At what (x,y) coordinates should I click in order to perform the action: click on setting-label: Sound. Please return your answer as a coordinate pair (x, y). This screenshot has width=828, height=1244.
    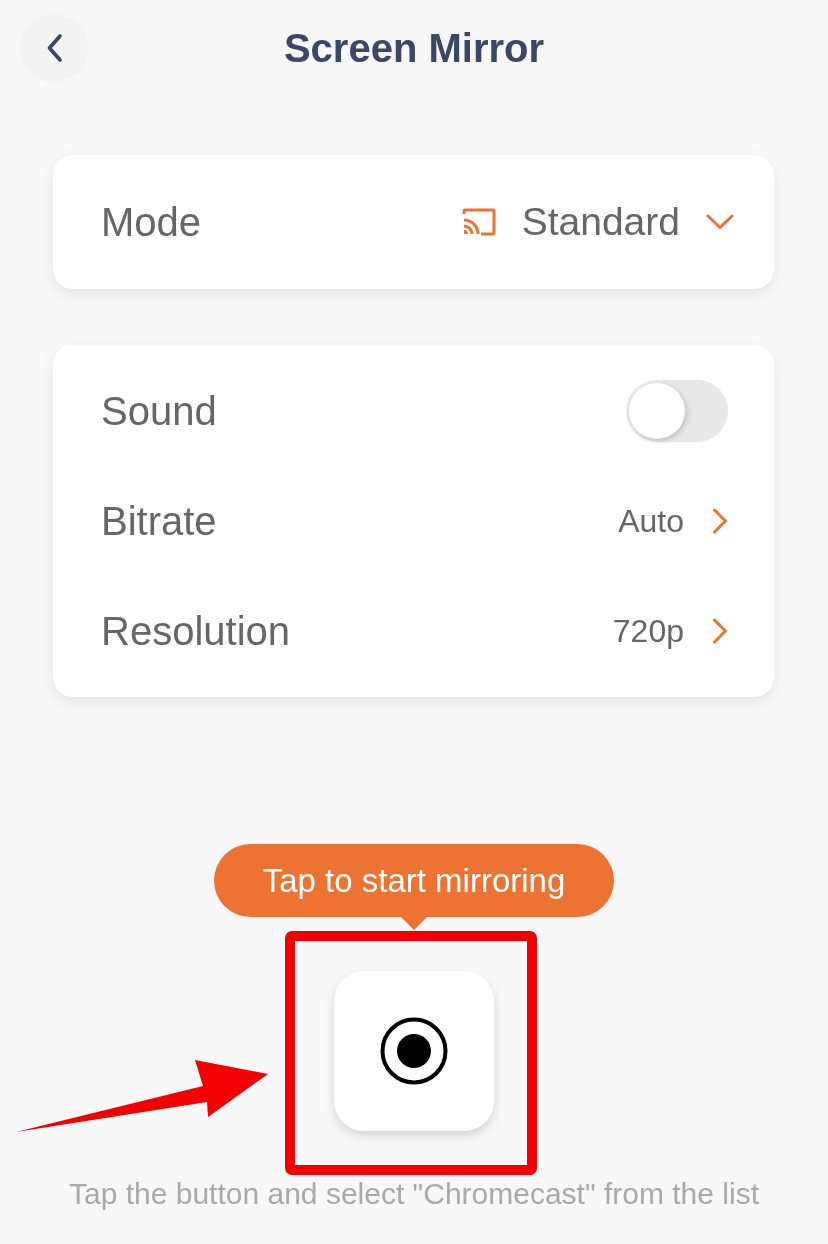
    Looking at the image, I should click on (159, 411).